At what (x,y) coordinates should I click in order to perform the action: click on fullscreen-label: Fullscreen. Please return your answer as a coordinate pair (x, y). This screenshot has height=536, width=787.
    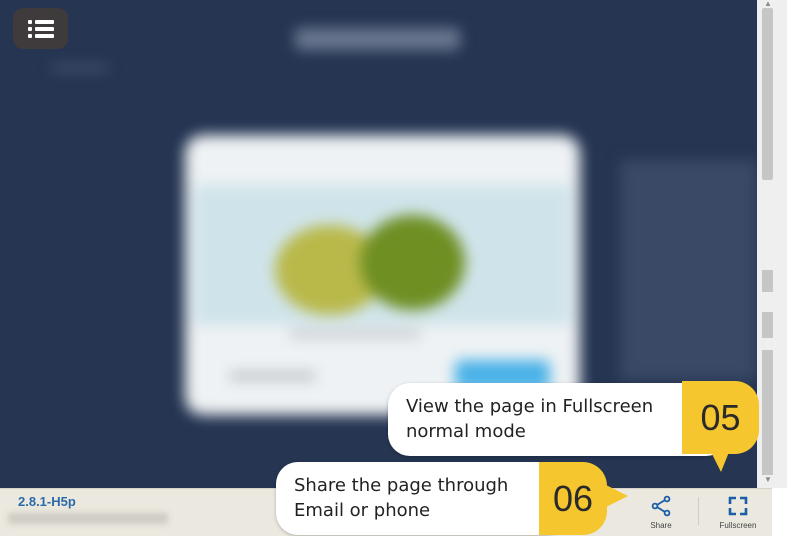
    Looking at the image, I should click on (738, 525).